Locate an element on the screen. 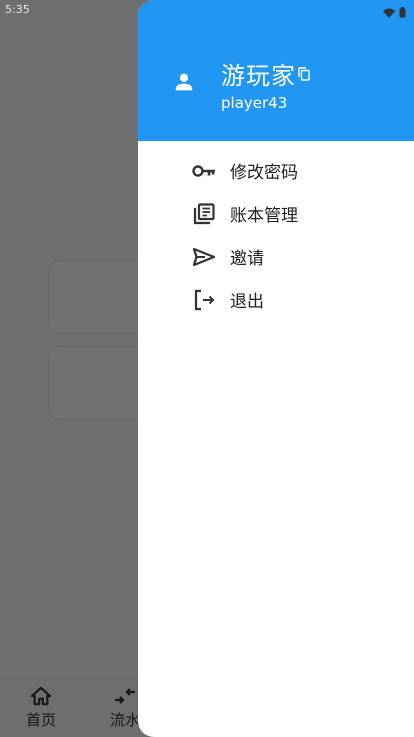 The image size is (414, 737). status-icons is located at coordinates (394, 12).